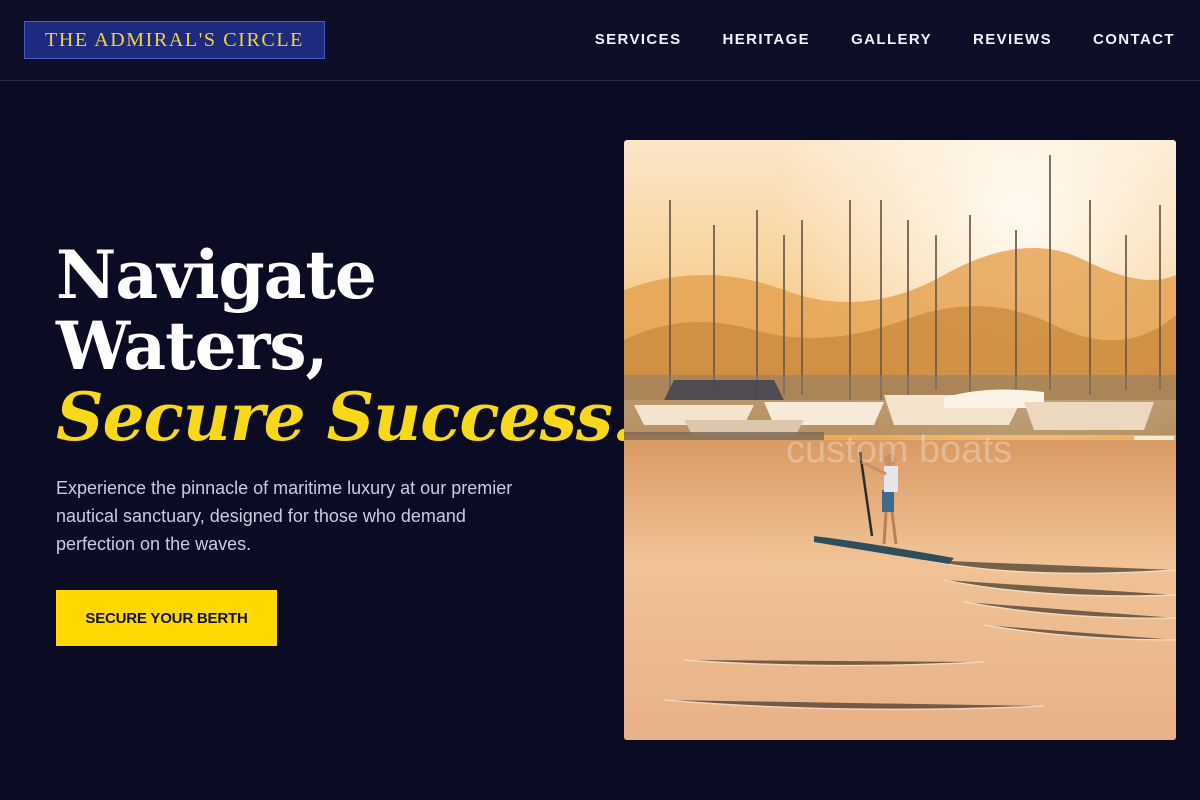 The height and width of the screenshot is (800, 1200). I want to click on hero-title-line-2: Waters,, so click(192, 346).